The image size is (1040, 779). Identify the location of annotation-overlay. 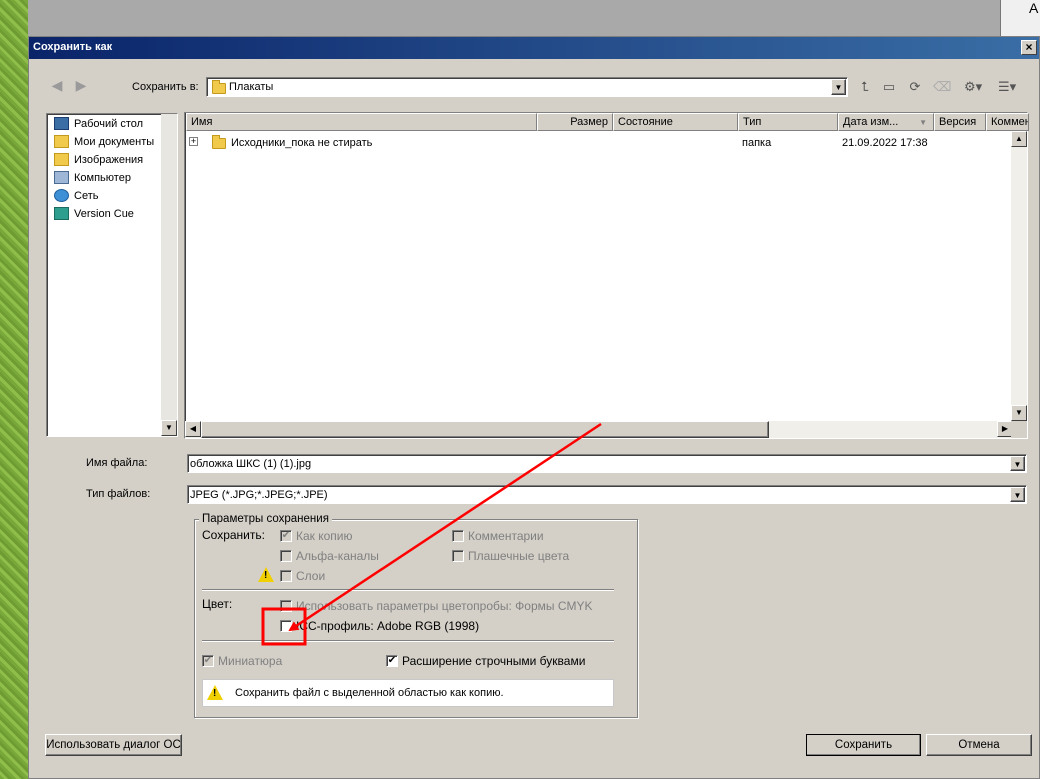
(431, 534).